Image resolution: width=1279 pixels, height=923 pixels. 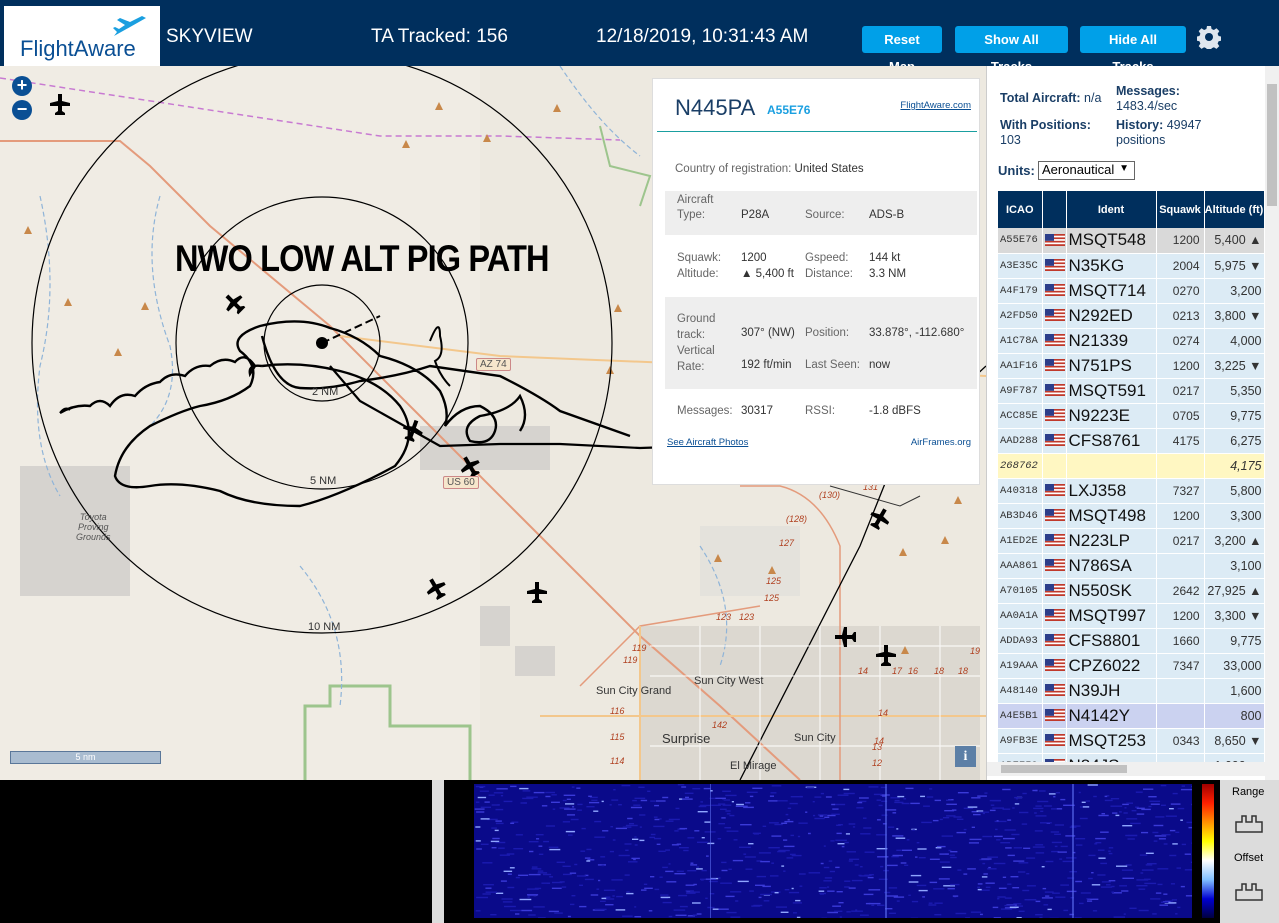 What do you see at coordinates (1131, 491) in the screenshot?
I see `table-row: A40318 LXJ358 7327 5,800` at bounding box center [1131, 491].